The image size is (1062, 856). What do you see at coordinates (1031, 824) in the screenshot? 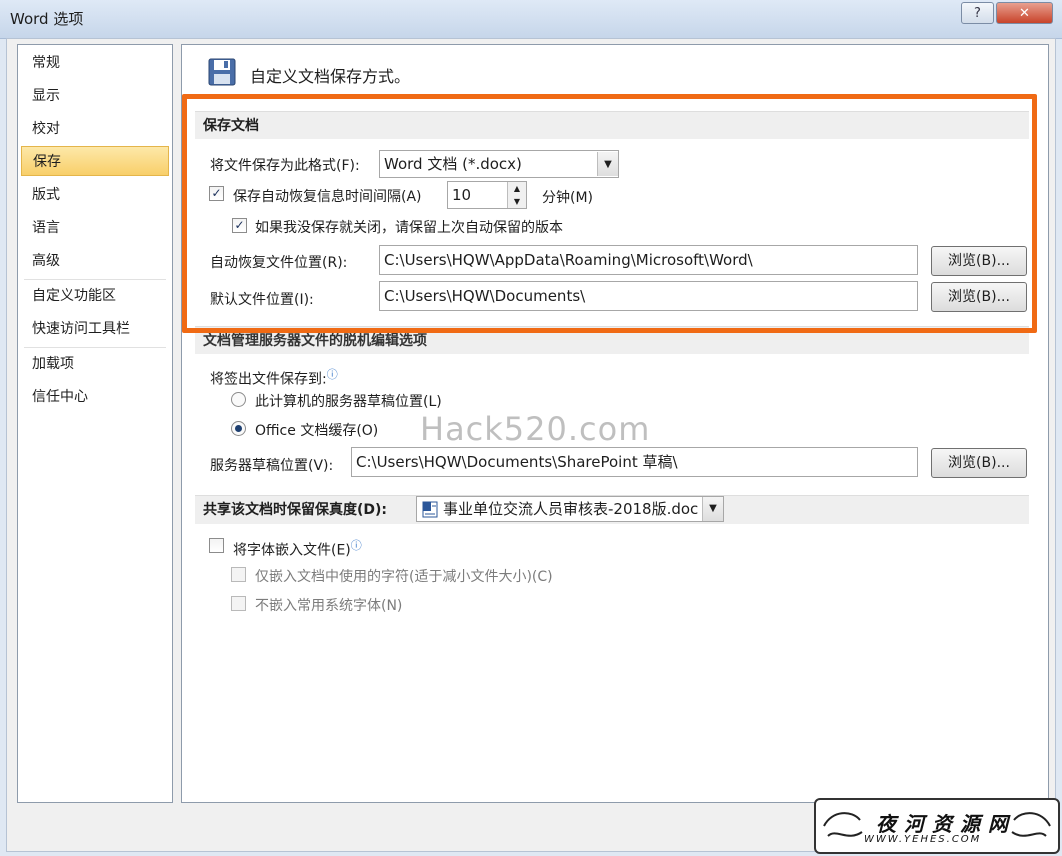
I see `ornament-right-icon` at bounding box center [1031, 824].